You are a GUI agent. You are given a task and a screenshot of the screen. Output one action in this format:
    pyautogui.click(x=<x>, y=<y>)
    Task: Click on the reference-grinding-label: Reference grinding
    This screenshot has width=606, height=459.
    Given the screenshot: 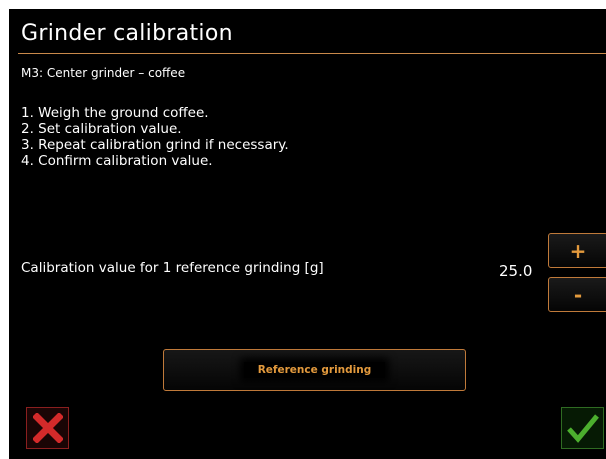 What is the action you would take?
    pyautogui.click(x=314, y=370)
    